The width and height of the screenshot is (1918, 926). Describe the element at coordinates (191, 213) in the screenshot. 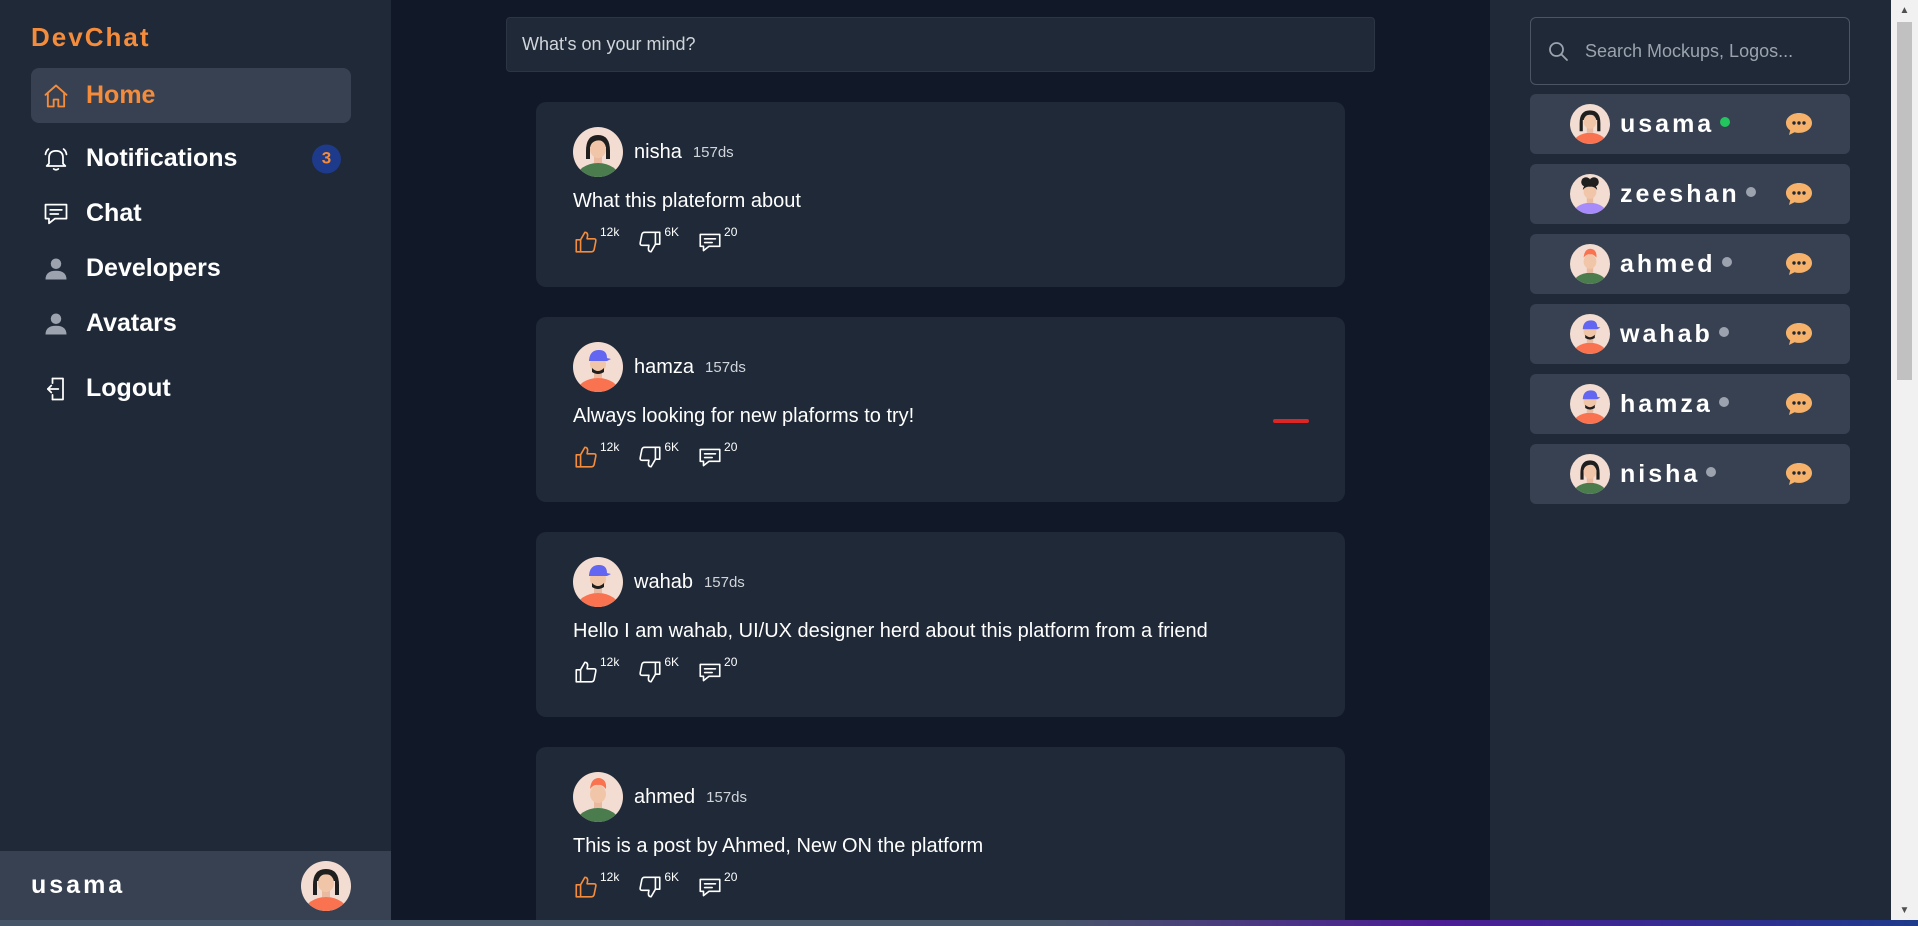

I see `nav-chat: Chat` at that location.